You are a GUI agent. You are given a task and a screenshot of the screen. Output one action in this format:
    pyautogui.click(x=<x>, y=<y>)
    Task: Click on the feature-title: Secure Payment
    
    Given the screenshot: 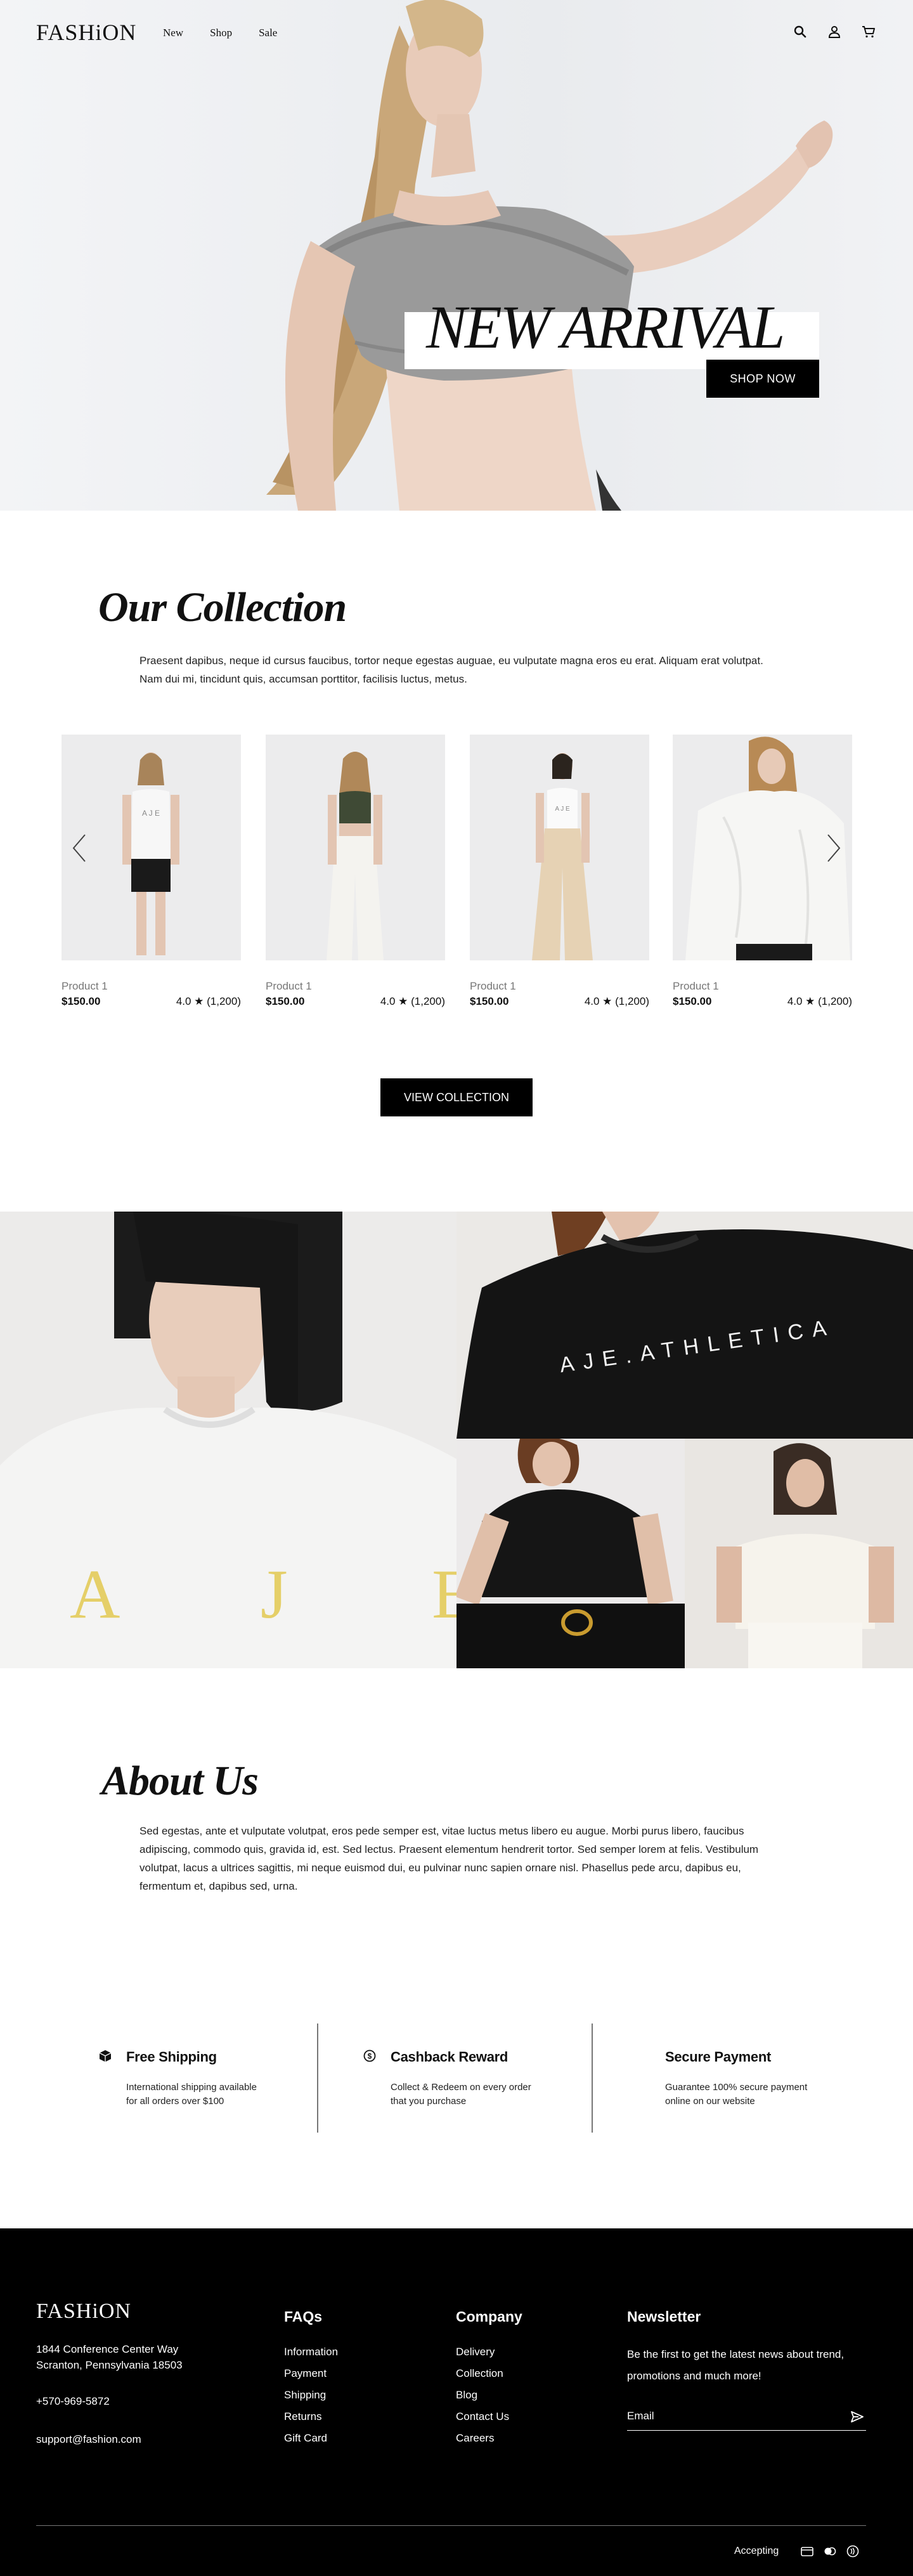 What is the action you would take?
    pyautogui.click(x=718, y=2057)
    